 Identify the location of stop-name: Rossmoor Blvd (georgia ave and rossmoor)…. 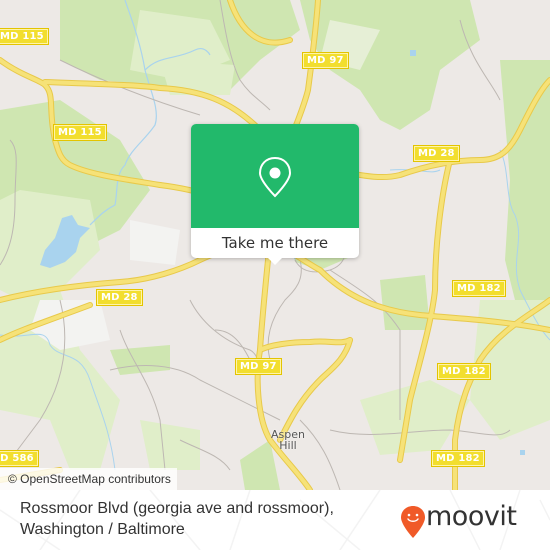
(177, 508).